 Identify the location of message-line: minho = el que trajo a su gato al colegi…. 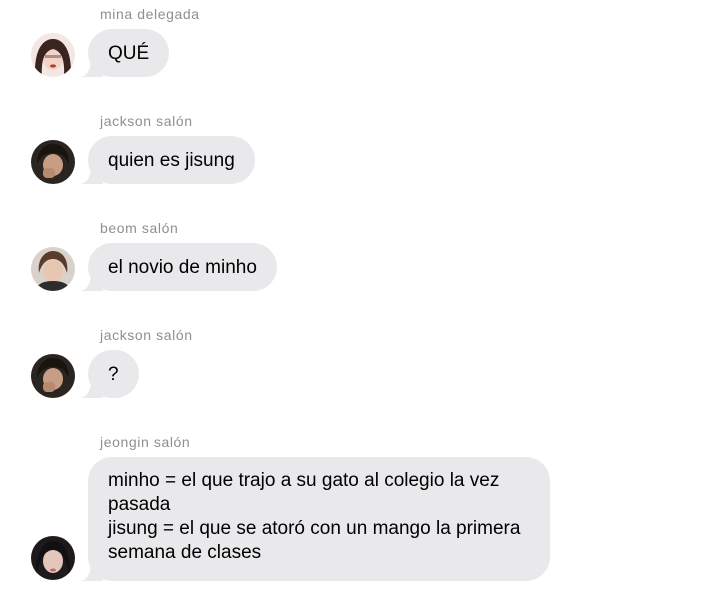
(304, 480).